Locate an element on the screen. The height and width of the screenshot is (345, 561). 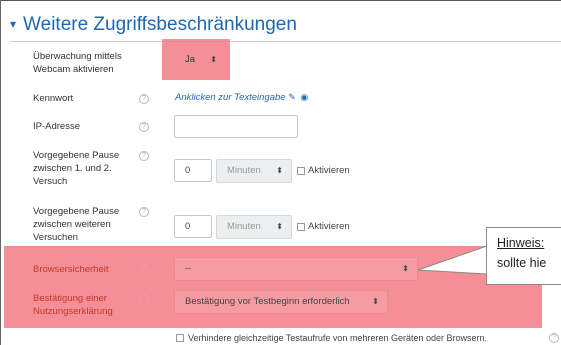
consent-label-line2: Nutzungserklärung is located at coordinates (73, 311).